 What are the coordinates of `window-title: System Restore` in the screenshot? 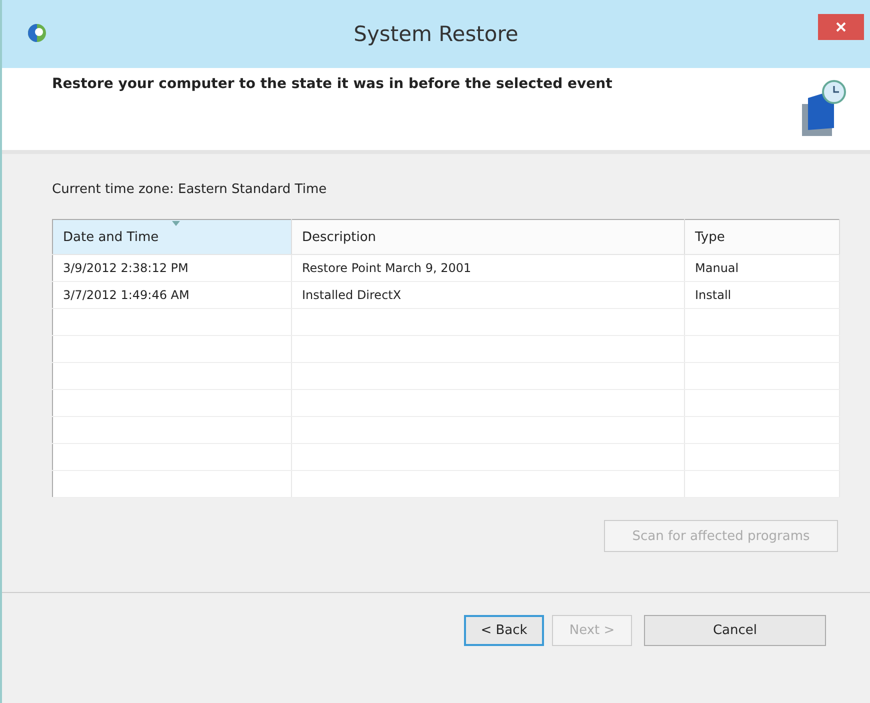 It's located at (436, 34).